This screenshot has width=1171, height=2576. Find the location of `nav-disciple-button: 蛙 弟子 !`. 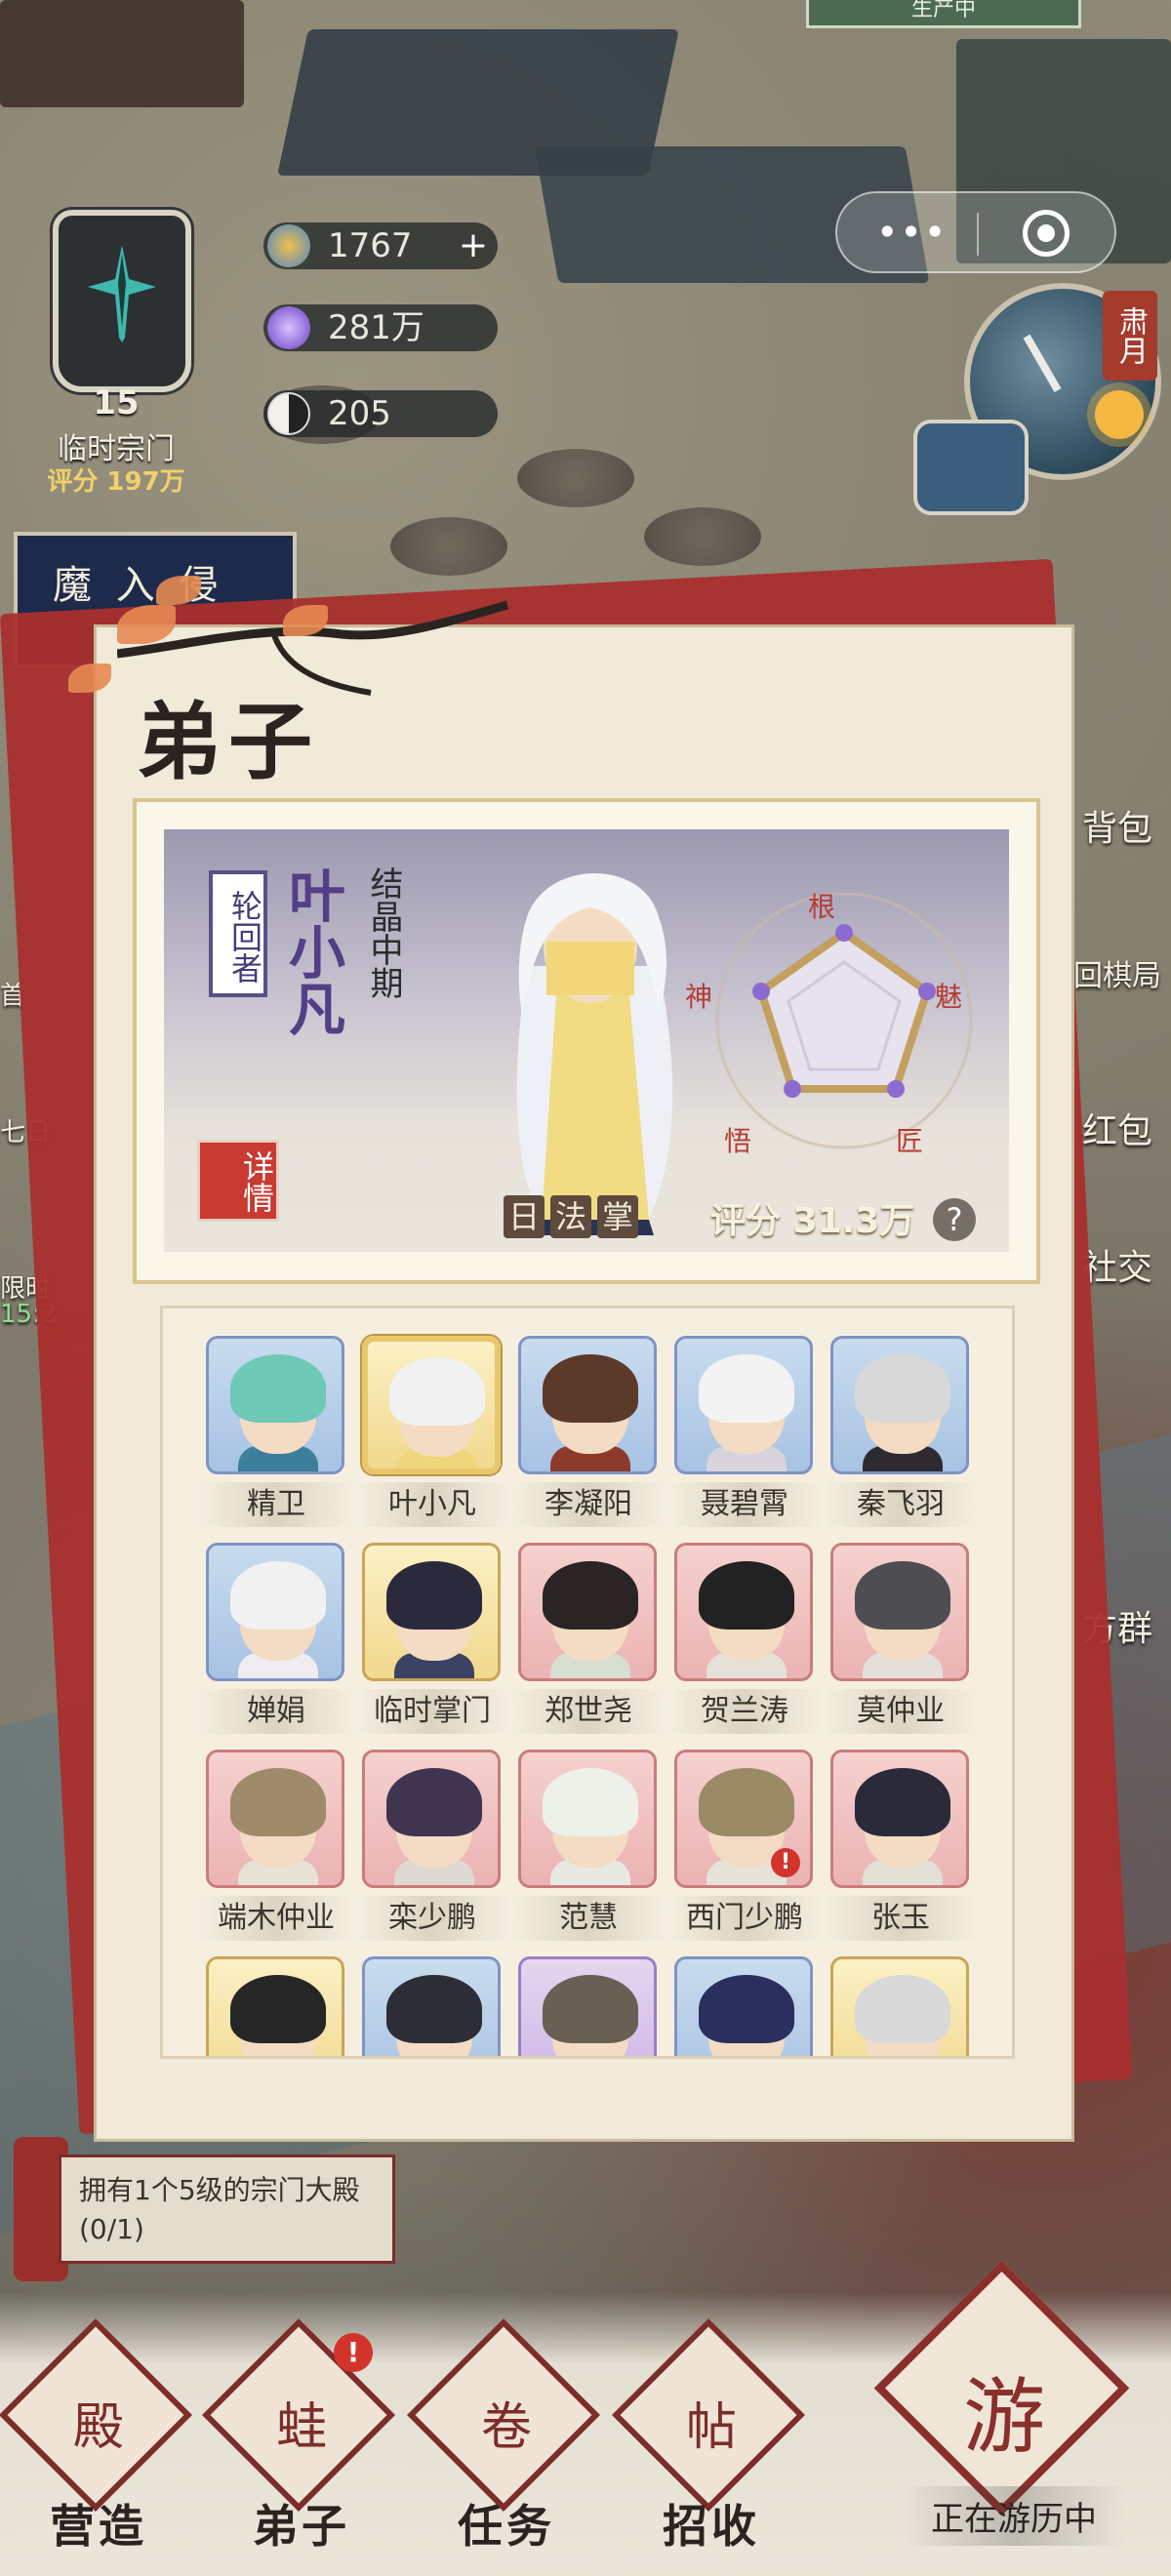

nav-disciple-button: 蛙 弟子 ! is located at coordinates (298, 2439).